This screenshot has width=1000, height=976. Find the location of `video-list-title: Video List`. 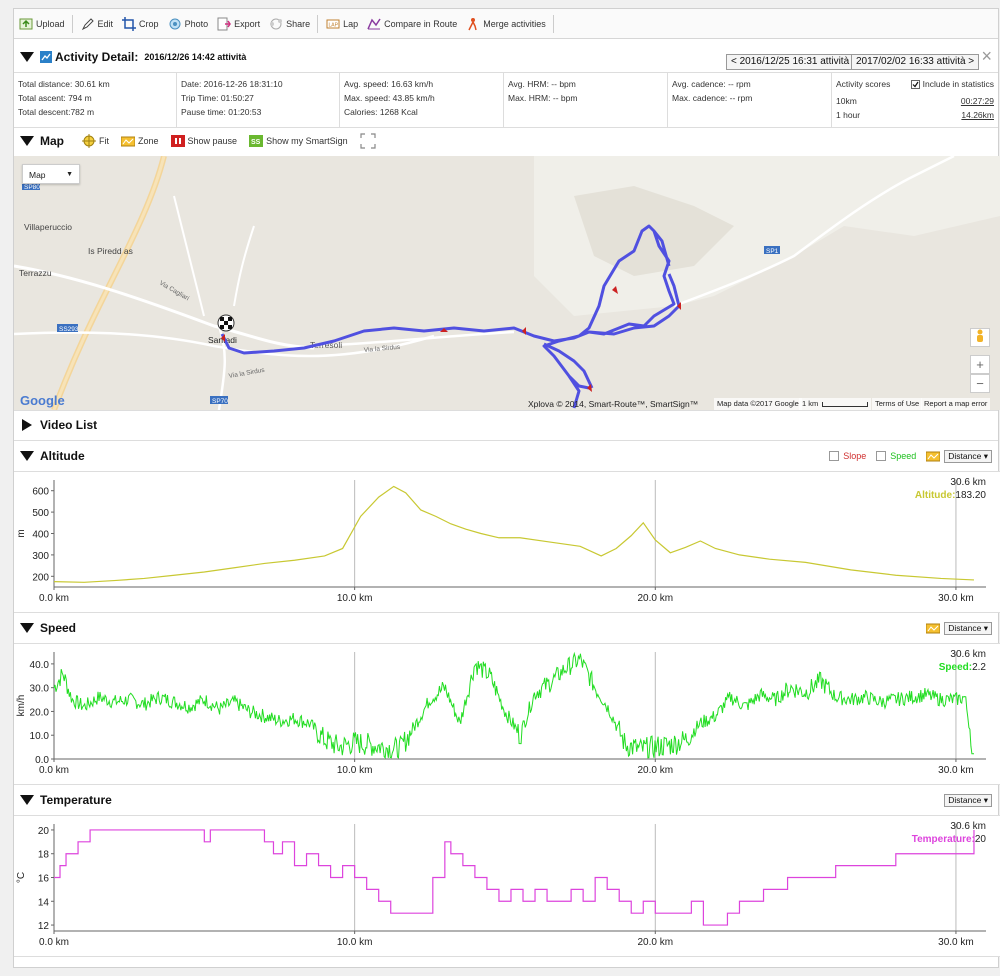

video-list-title: Video List is located at coordinates (69, 425).